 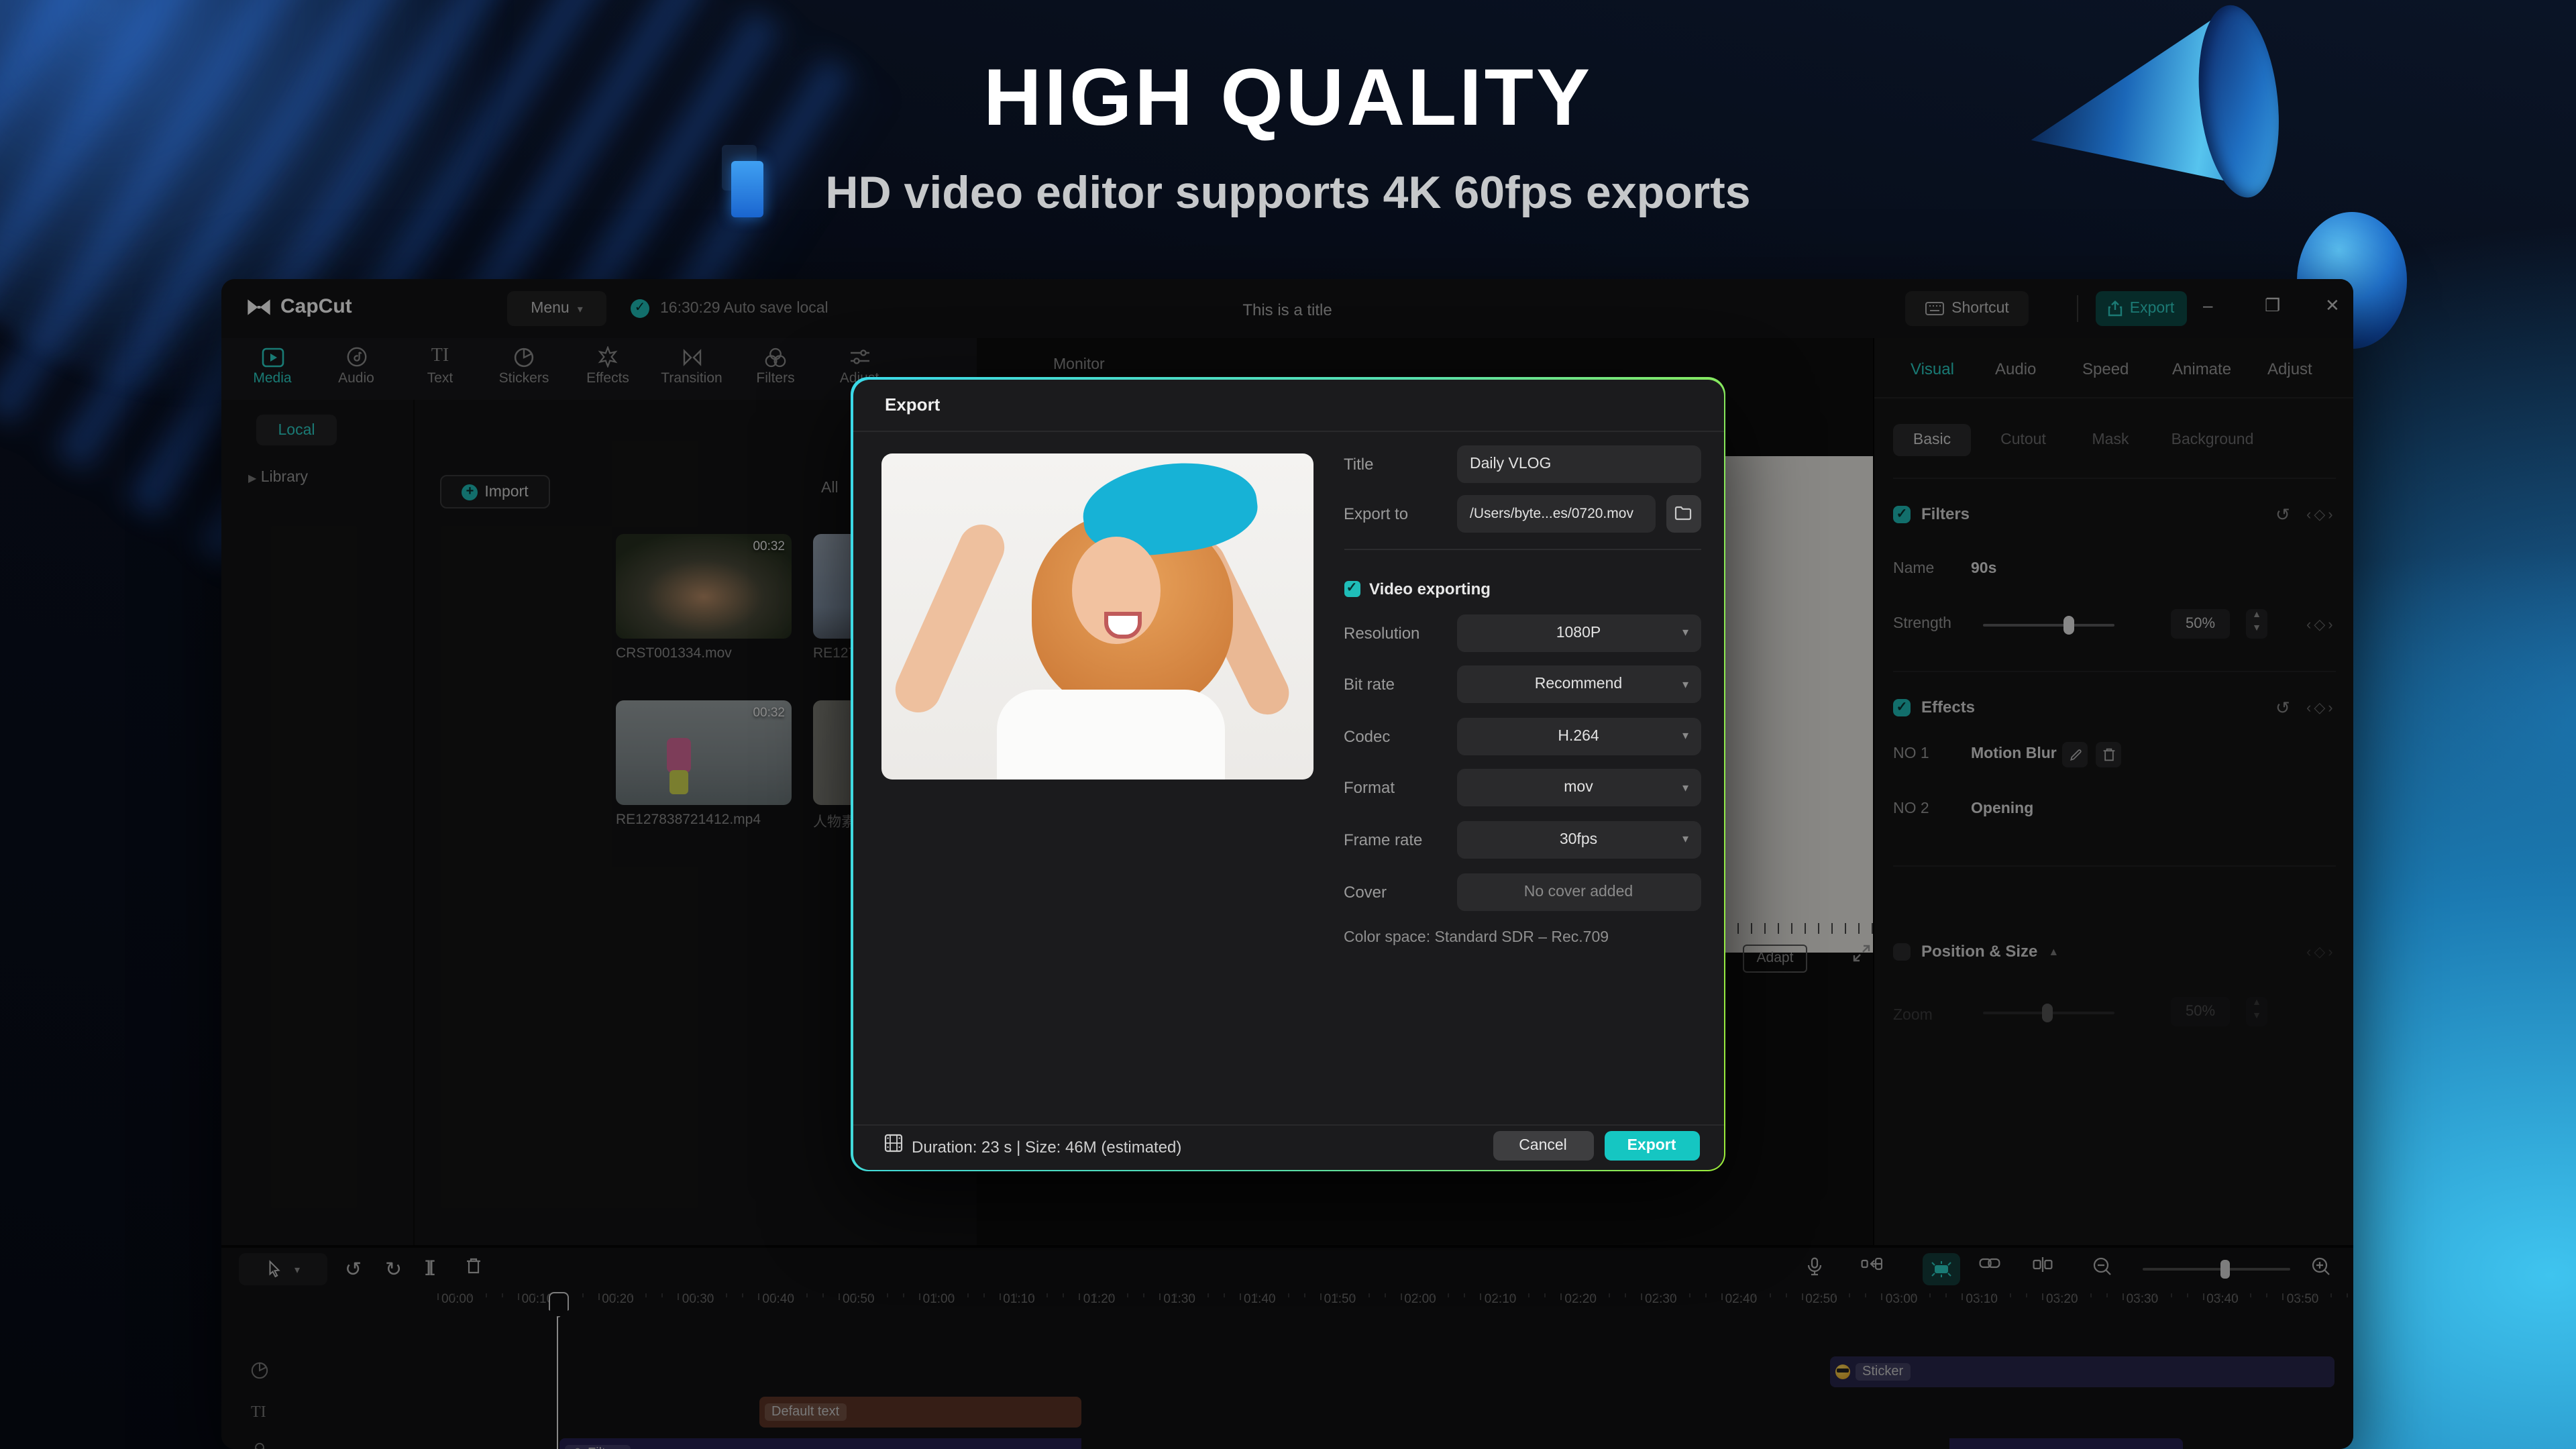 I want to click on video-exporting-row: ✓ Video exporting, so click(x=1417, y=588).